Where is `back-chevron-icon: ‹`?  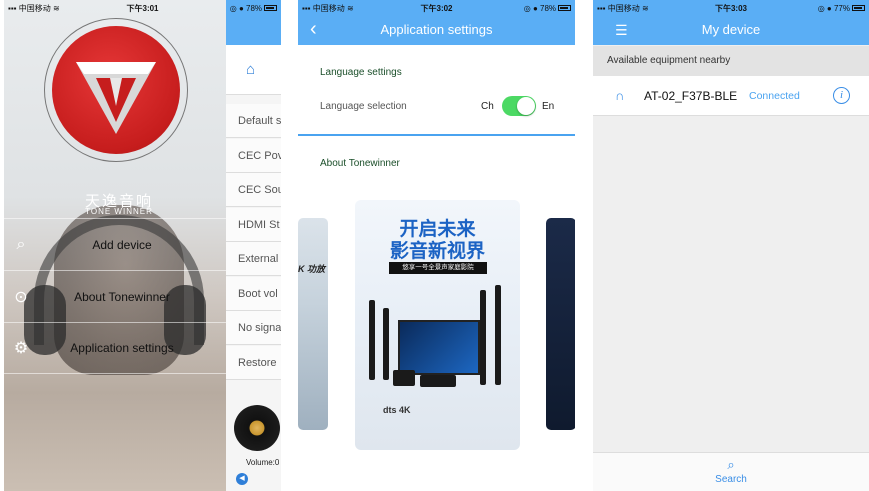 back-chevron-icon: ‹ is located at coordinates (313, 29).